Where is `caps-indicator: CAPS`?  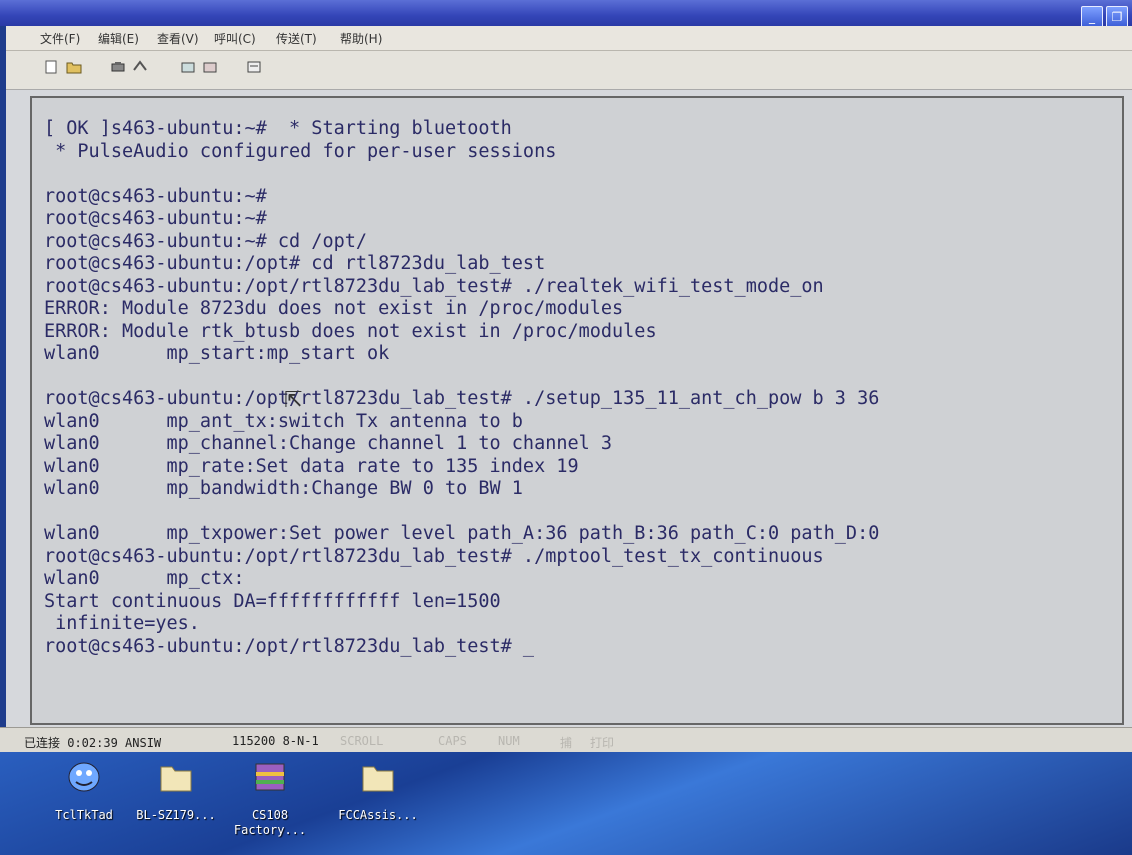 caps-indicator: CAPS is located at coordinates (452, 741).